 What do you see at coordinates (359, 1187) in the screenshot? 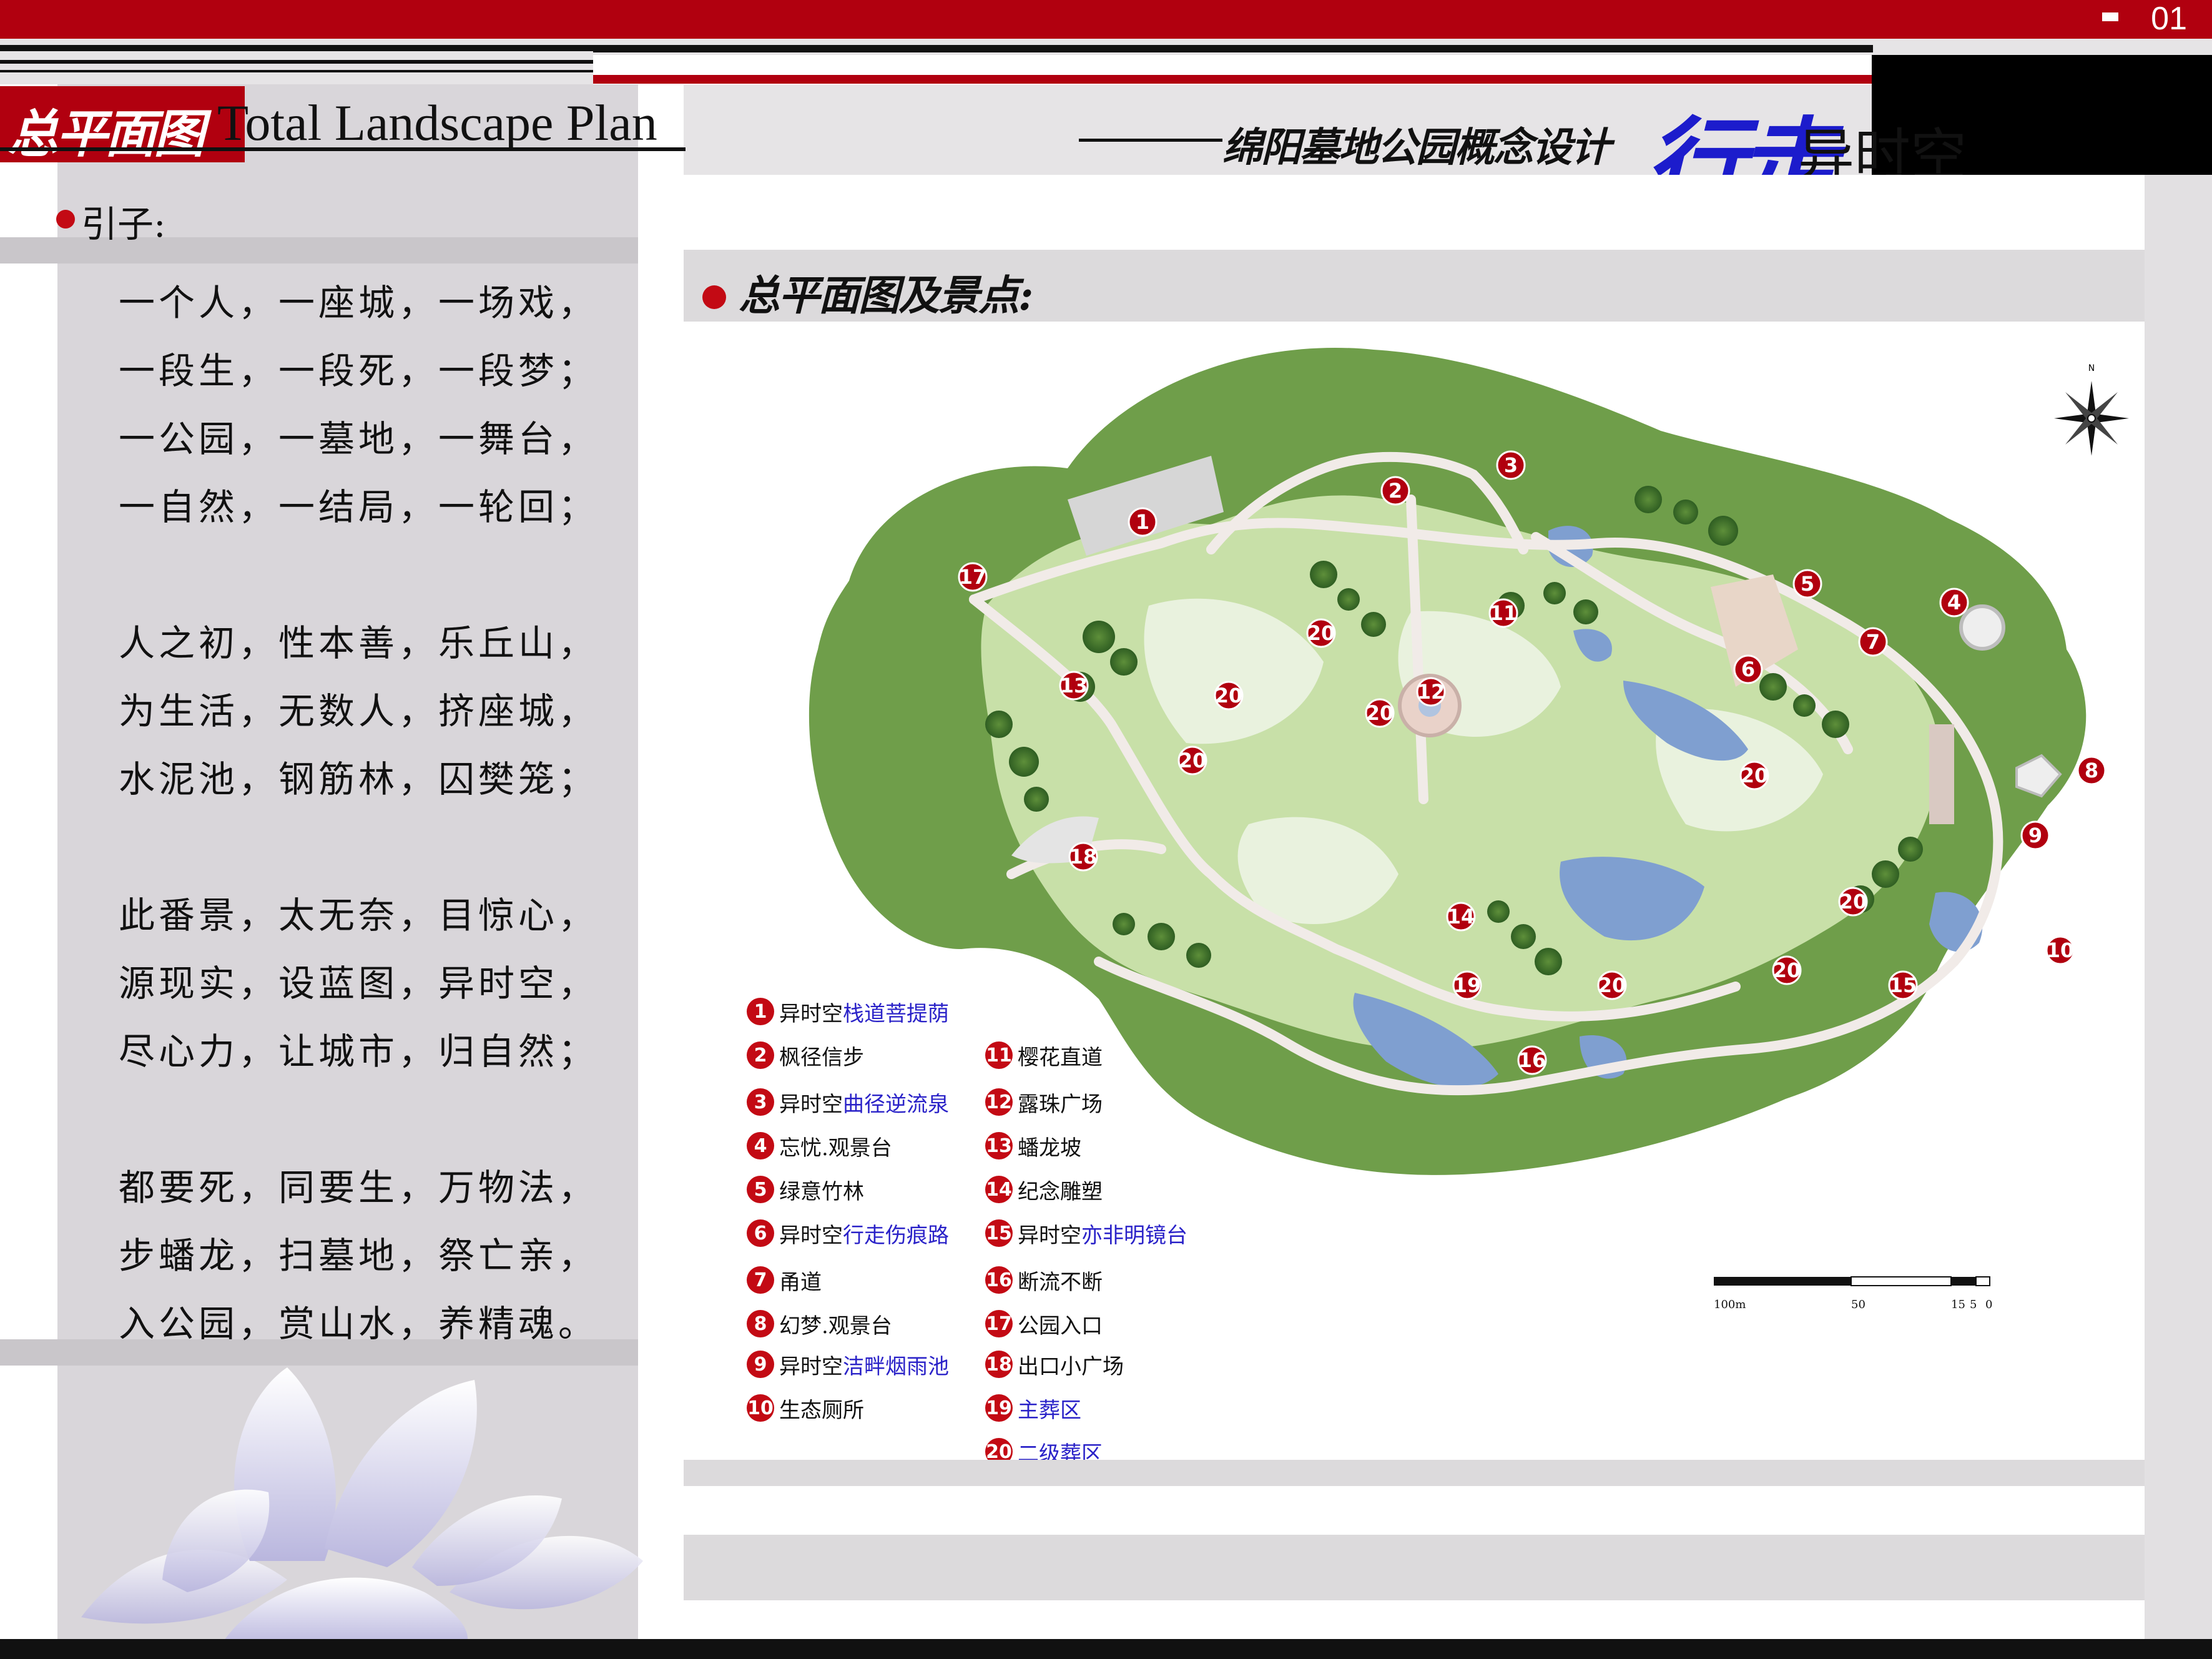
I see `poem-line: 都要死，同要生，万物法，` at bounding box center [359, 1187].